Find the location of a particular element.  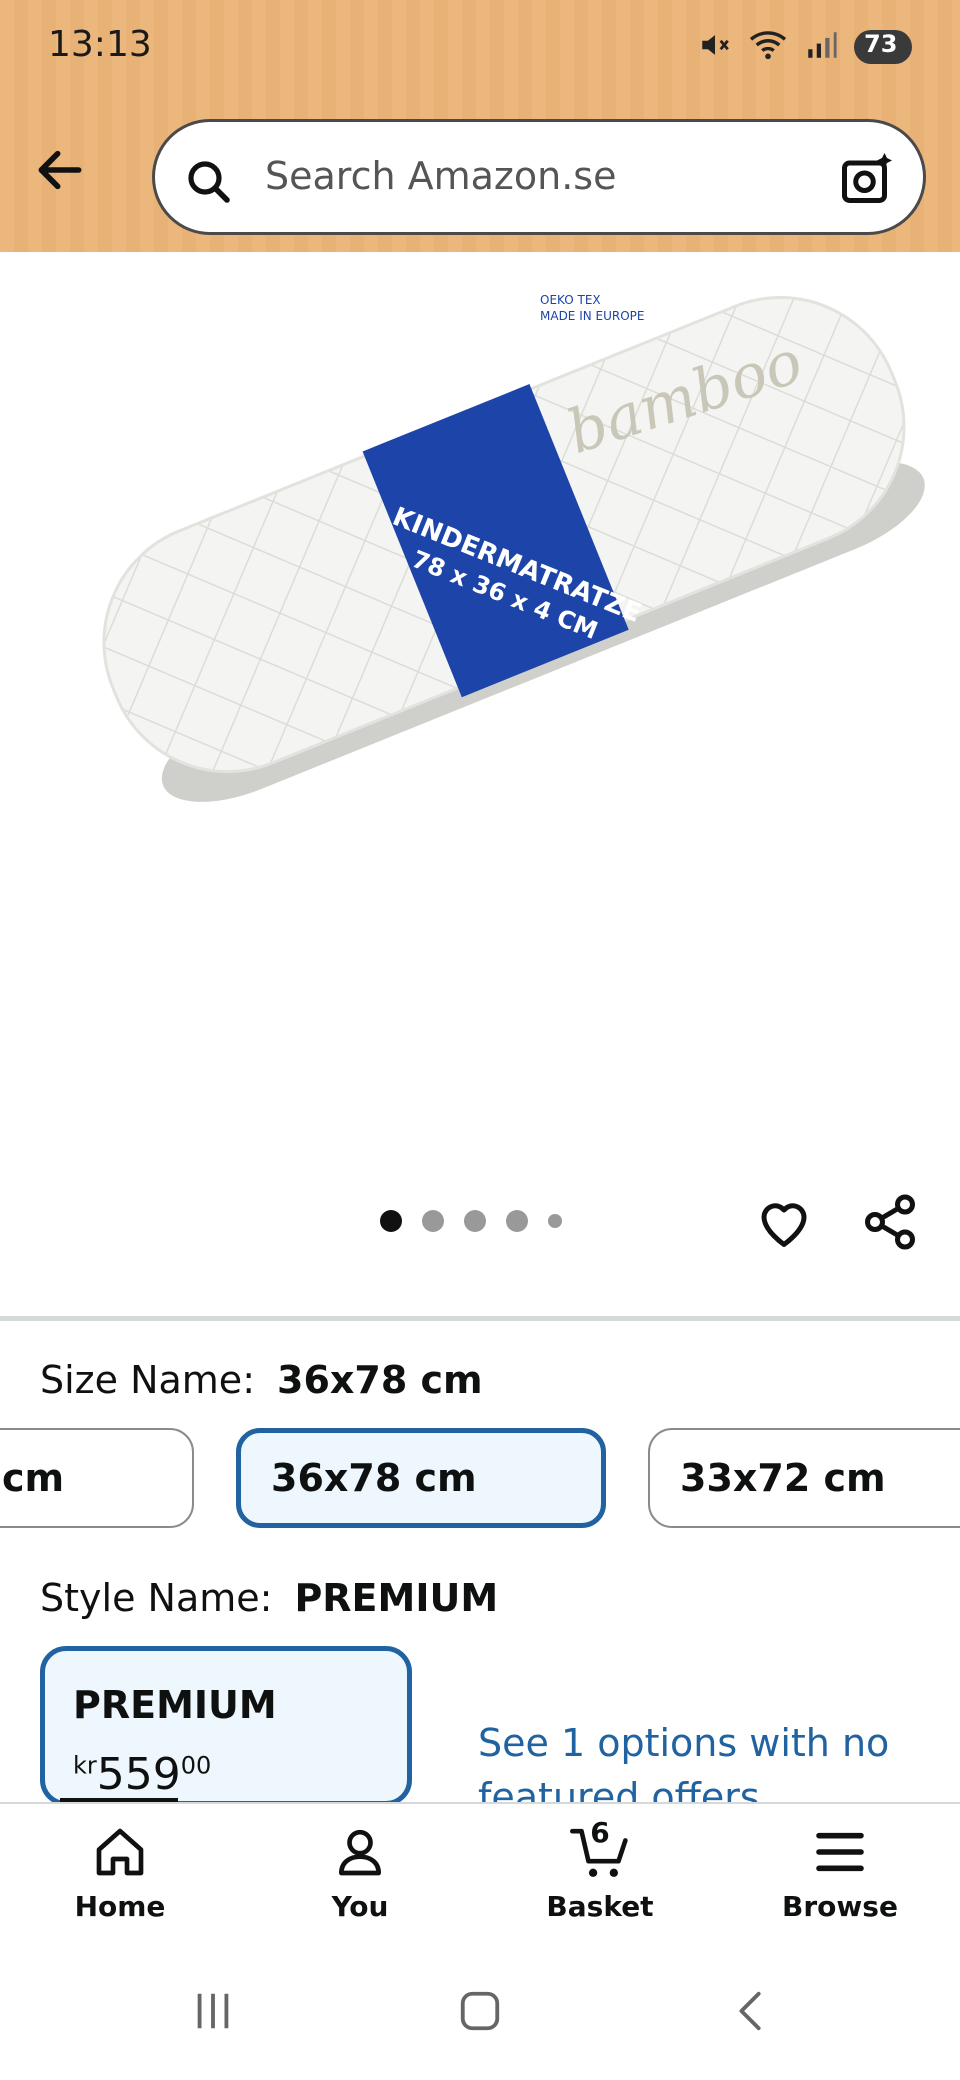

system-navigation is located at coordinates (480, 2011).